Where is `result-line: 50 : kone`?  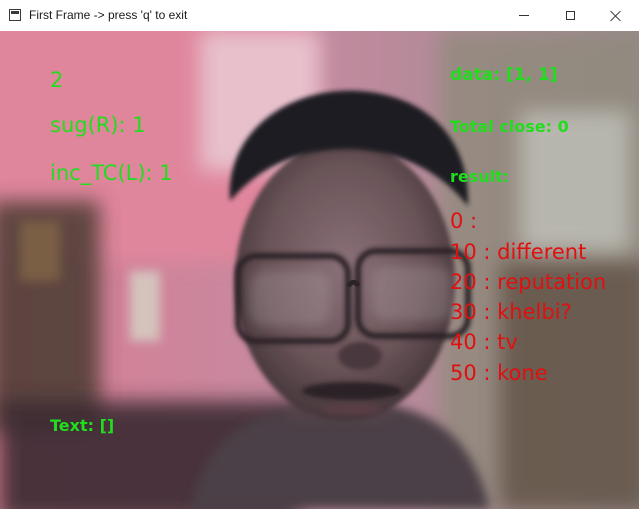 result-line: 50 : kone is located at coordinates (499, 373).